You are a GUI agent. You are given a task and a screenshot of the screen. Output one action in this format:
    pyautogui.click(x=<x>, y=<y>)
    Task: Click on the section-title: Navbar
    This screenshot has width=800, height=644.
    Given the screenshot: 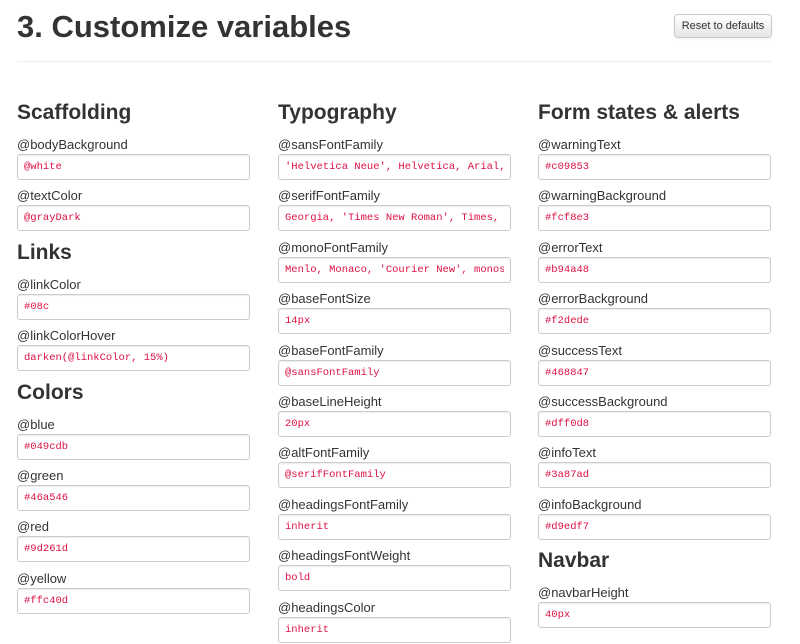 What is the action you would take?
    pyautogui.click(x=574, y=561)
    